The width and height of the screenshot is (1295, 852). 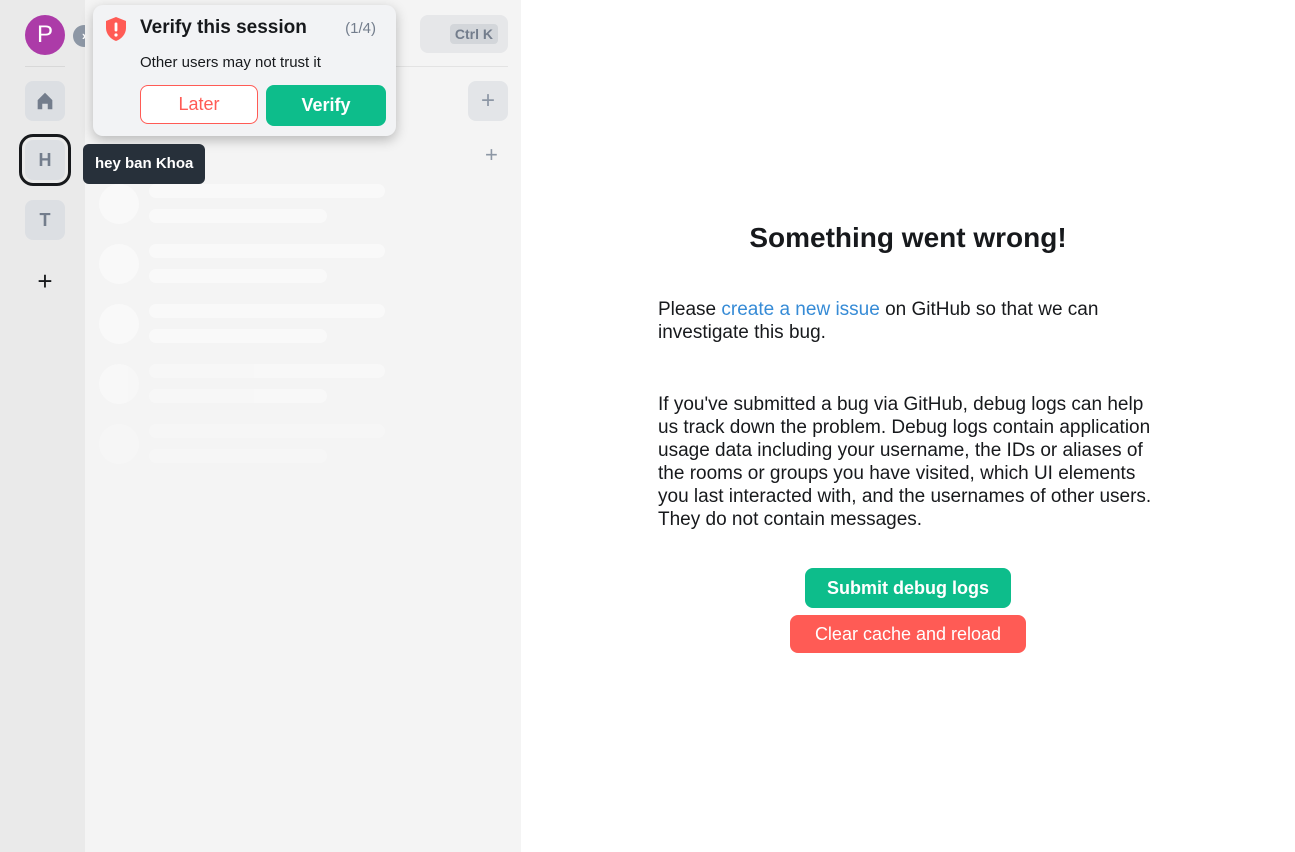 I want to click on home-icon, so click(x=45, y=101).